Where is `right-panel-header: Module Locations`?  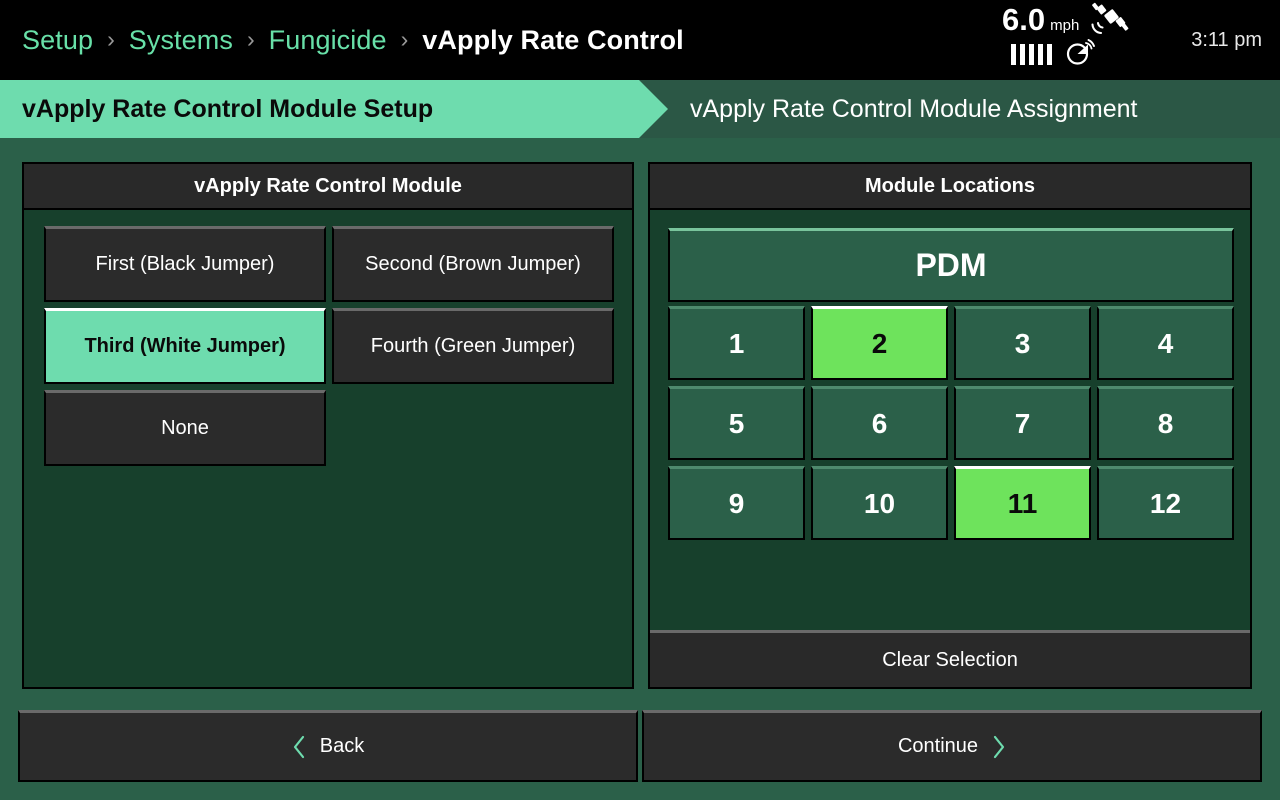
right-panel-header: Module Locations is located at coordinates (950, 187).